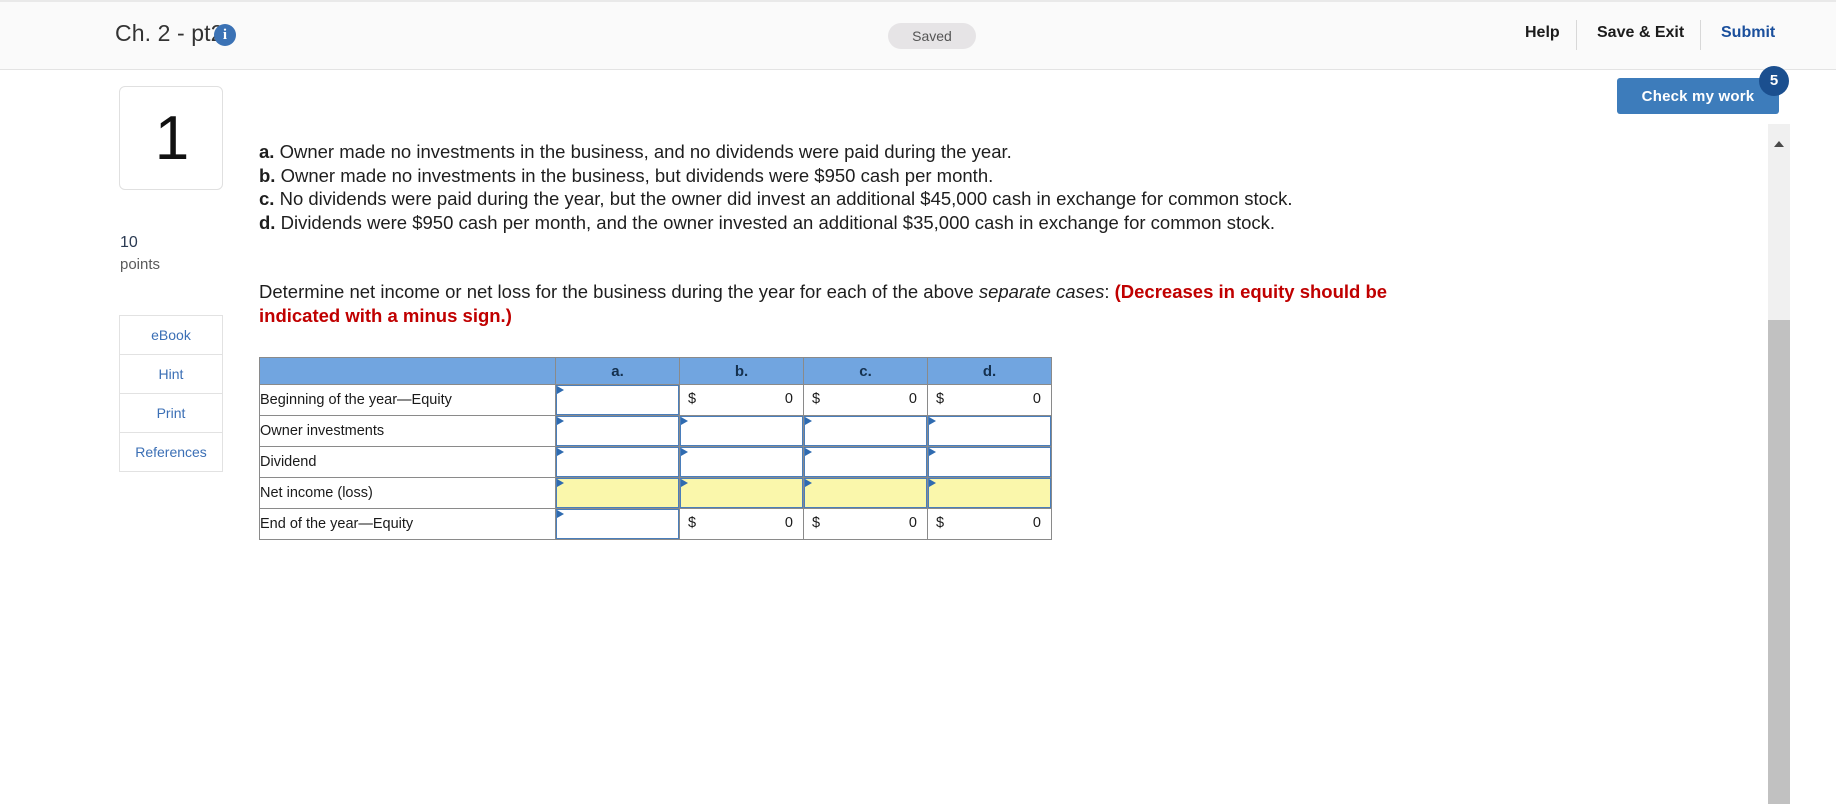 The width and height of the screenshot is (1836, 804). What do you see at coordinates (407, 371) in the screenshot?
I see `column-header-blank` at bounding box center [407, 371].